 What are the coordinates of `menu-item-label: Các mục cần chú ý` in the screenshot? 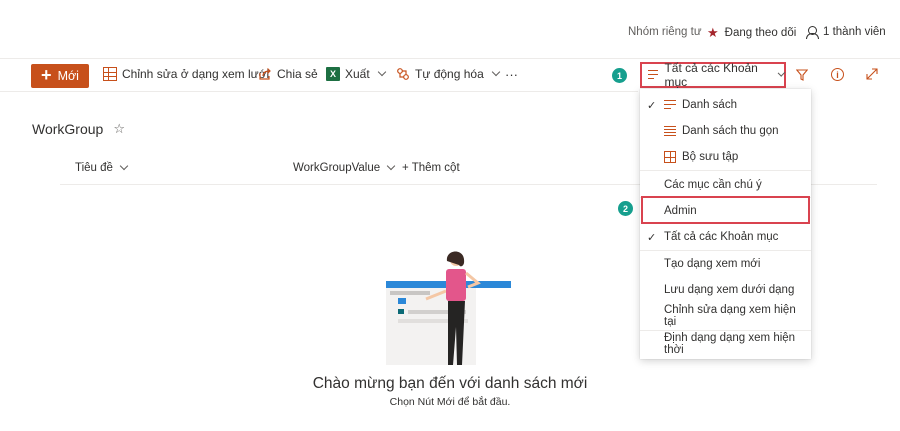 It's located at (713, 185).